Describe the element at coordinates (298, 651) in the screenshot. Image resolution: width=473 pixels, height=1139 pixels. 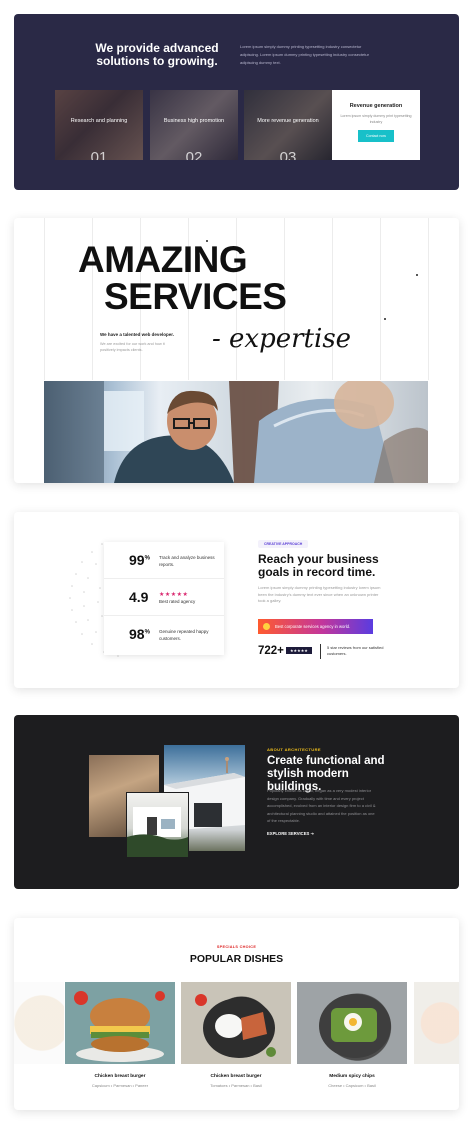
I see `stars-badge-icon: ★★★★★` at that location.